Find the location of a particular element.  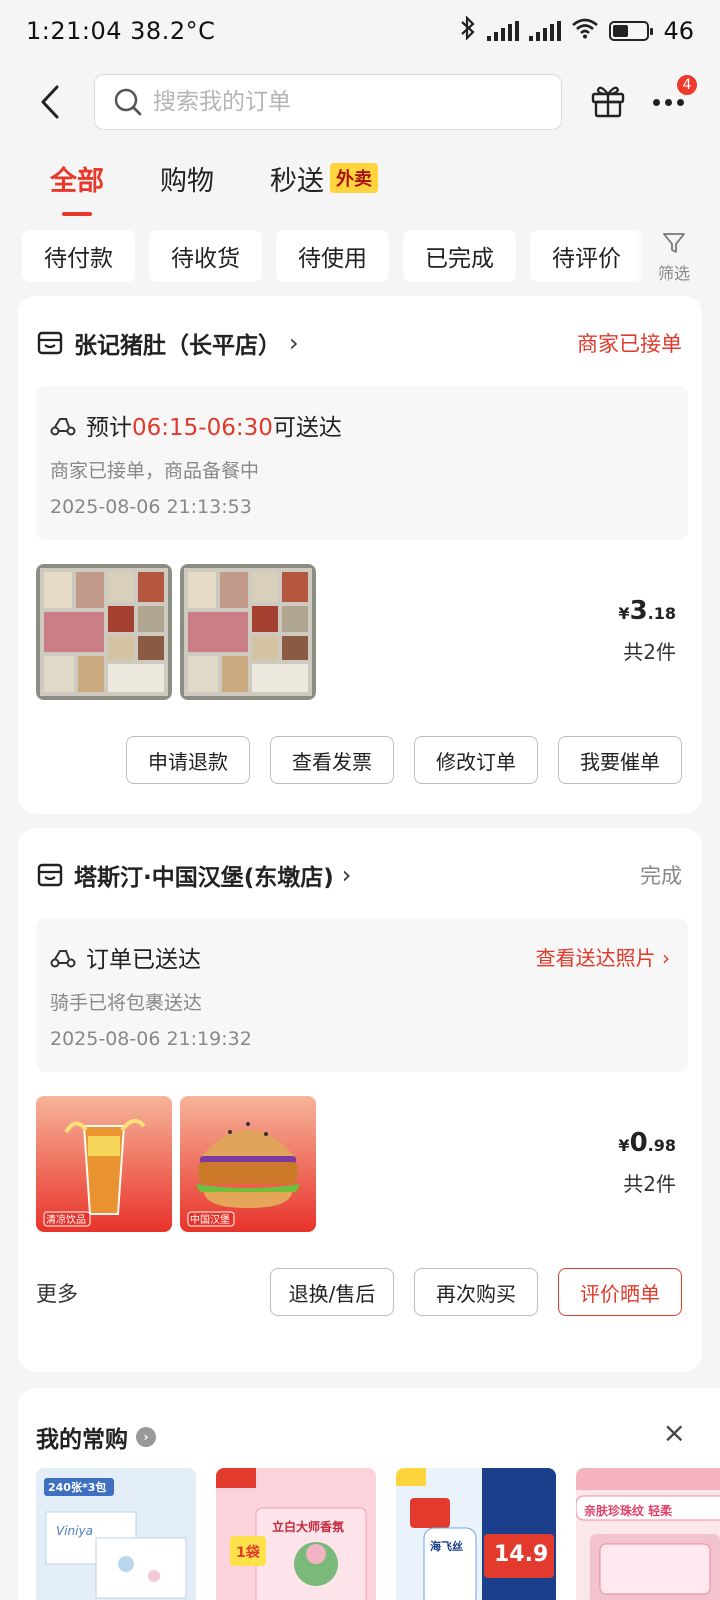

sub-status: 商家已接单，商品备餐中 is located at coordinates (155, 471).